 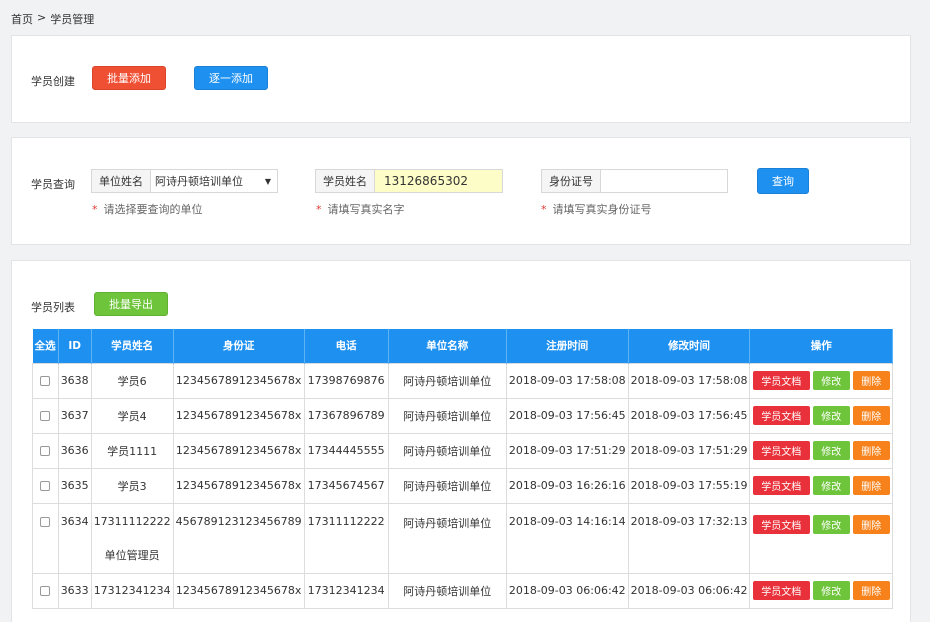 I want to click on header-reg-time: 注册时间, so click(x=567, y=346).